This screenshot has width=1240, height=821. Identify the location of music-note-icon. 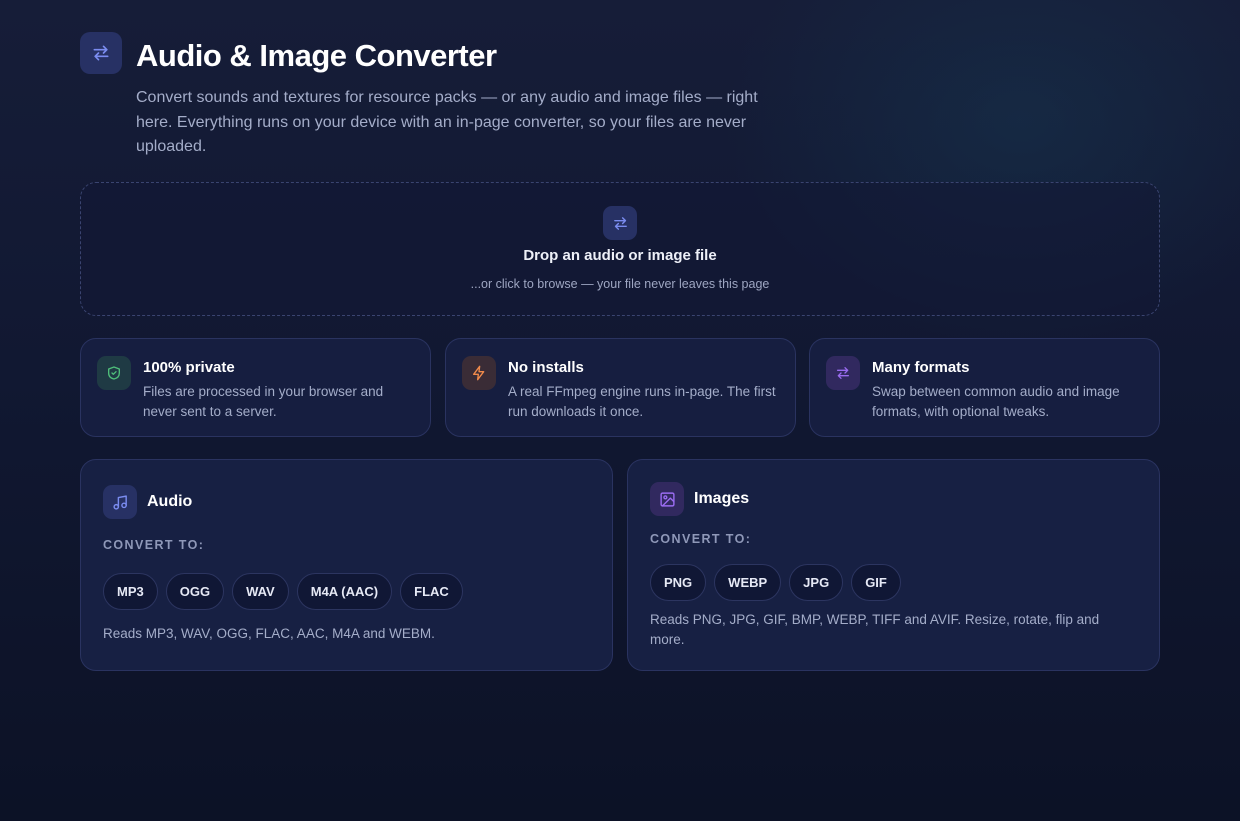
(120, 502).